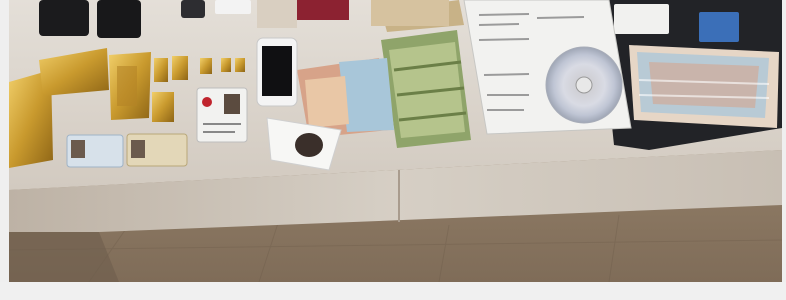 The width and height of the screenshot is (786, 300). I want to click on smartphone-screen, so click(277, 71).